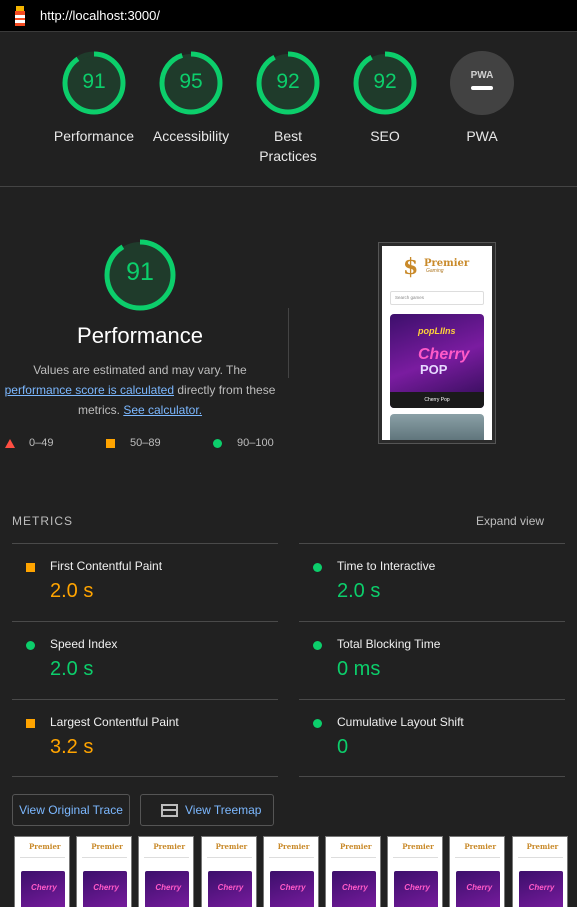  What do you see at coordinates (94, 98) in the screenshot?
I see `gauge-performance: 91 Performance` at bounding box center [94, 98].